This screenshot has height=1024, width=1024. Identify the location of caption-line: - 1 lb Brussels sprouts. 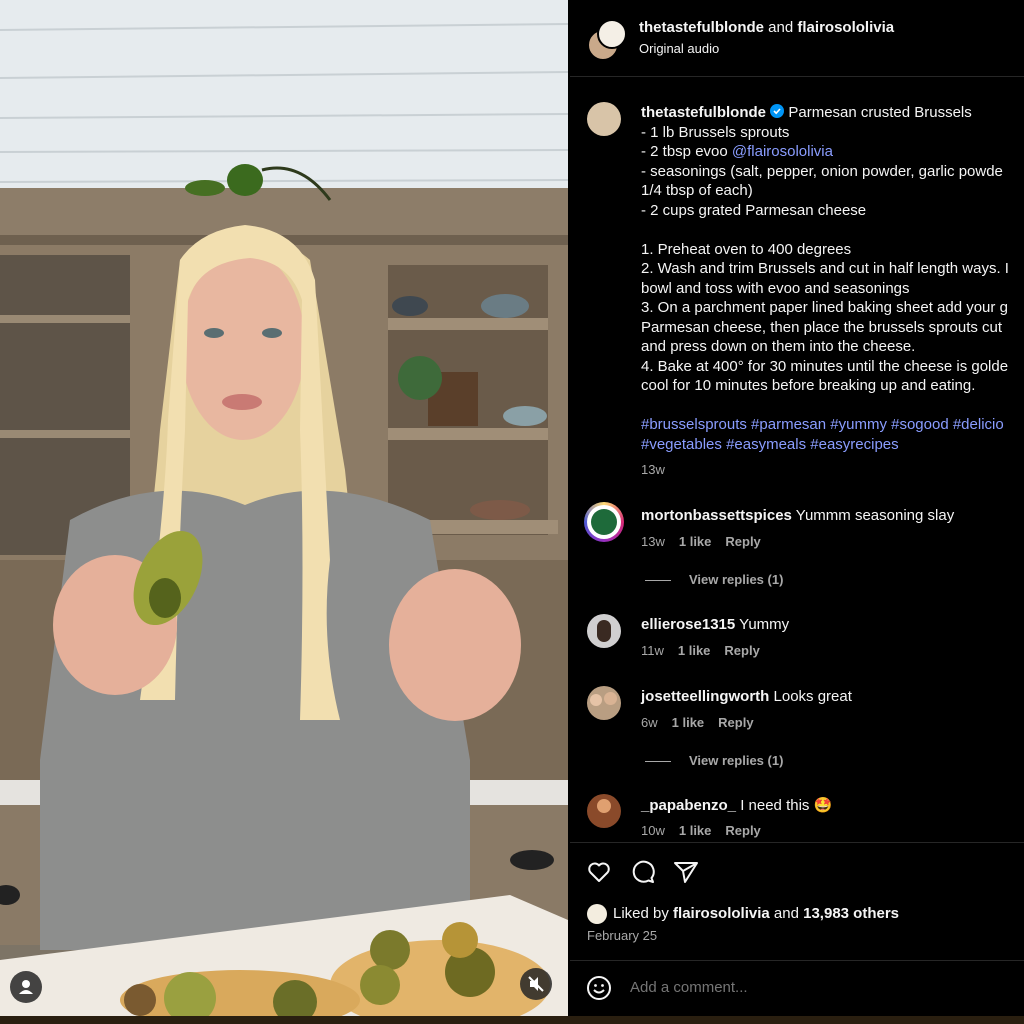
(715, 132).